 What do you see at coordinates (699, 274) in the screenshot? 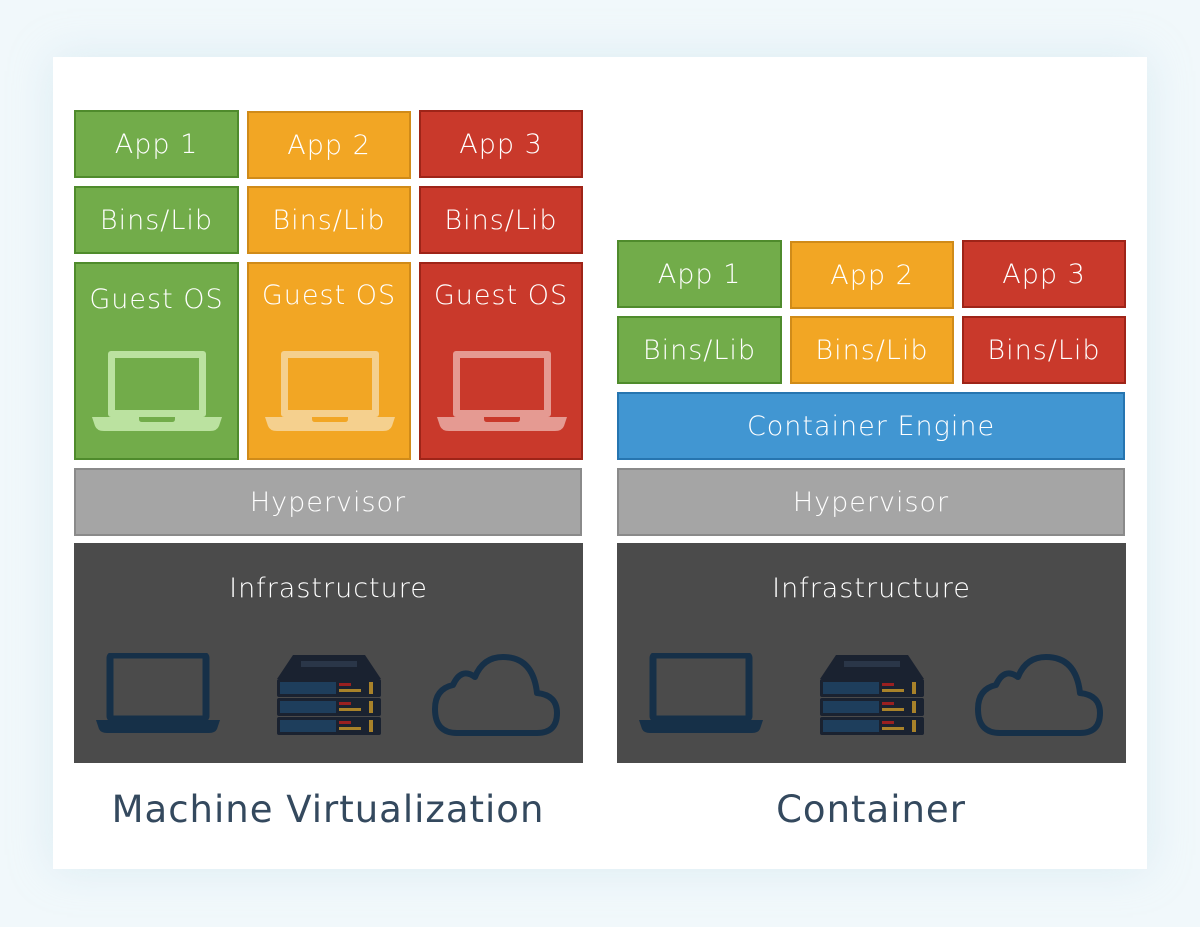
I see `ct-app-1: App 1` at bounding box center [699, 274].